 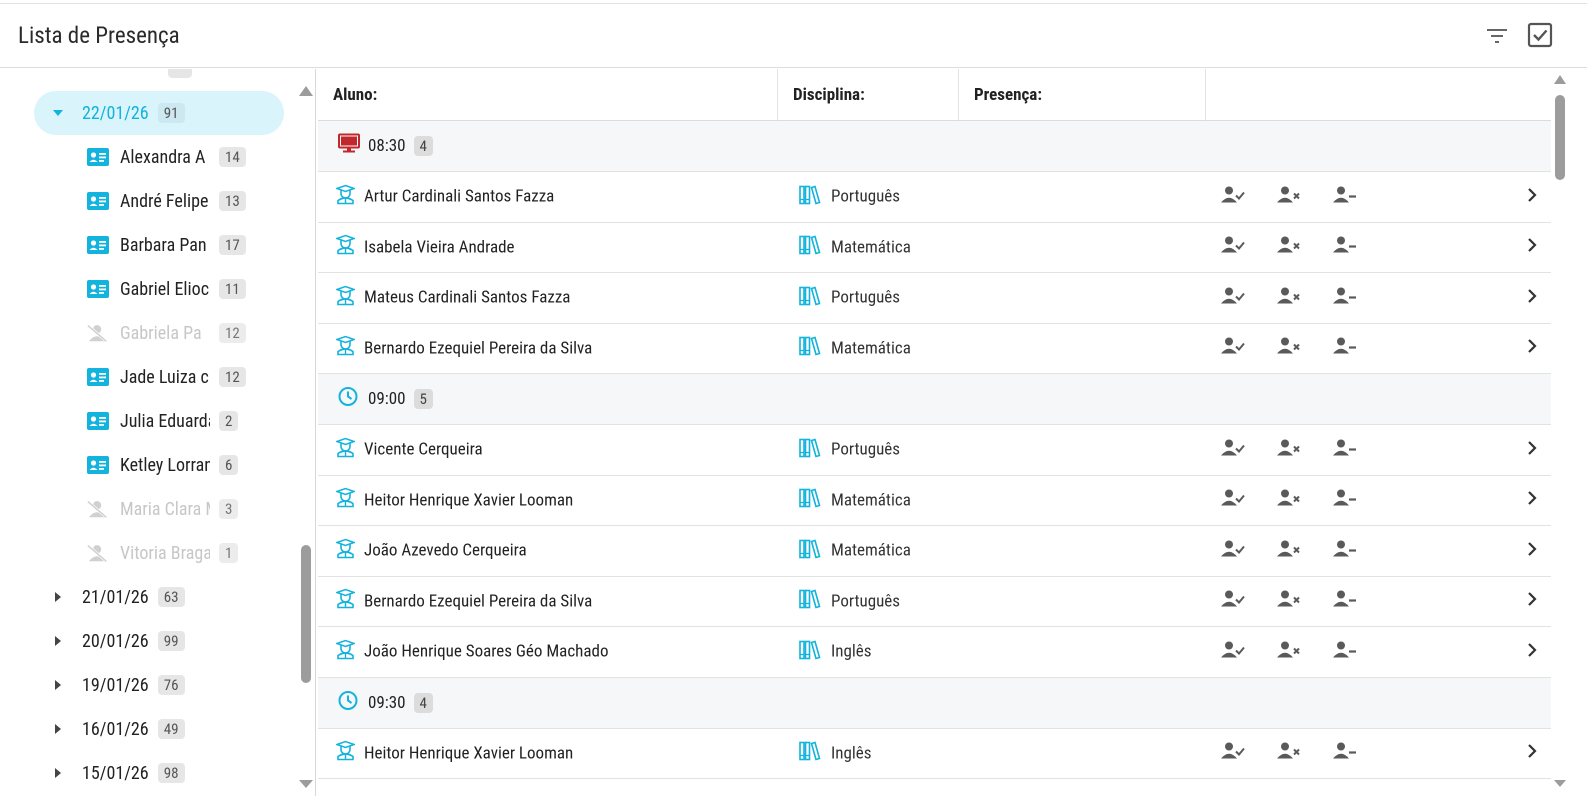 I want to click on presence-actions, so click(x=1289, y=550).